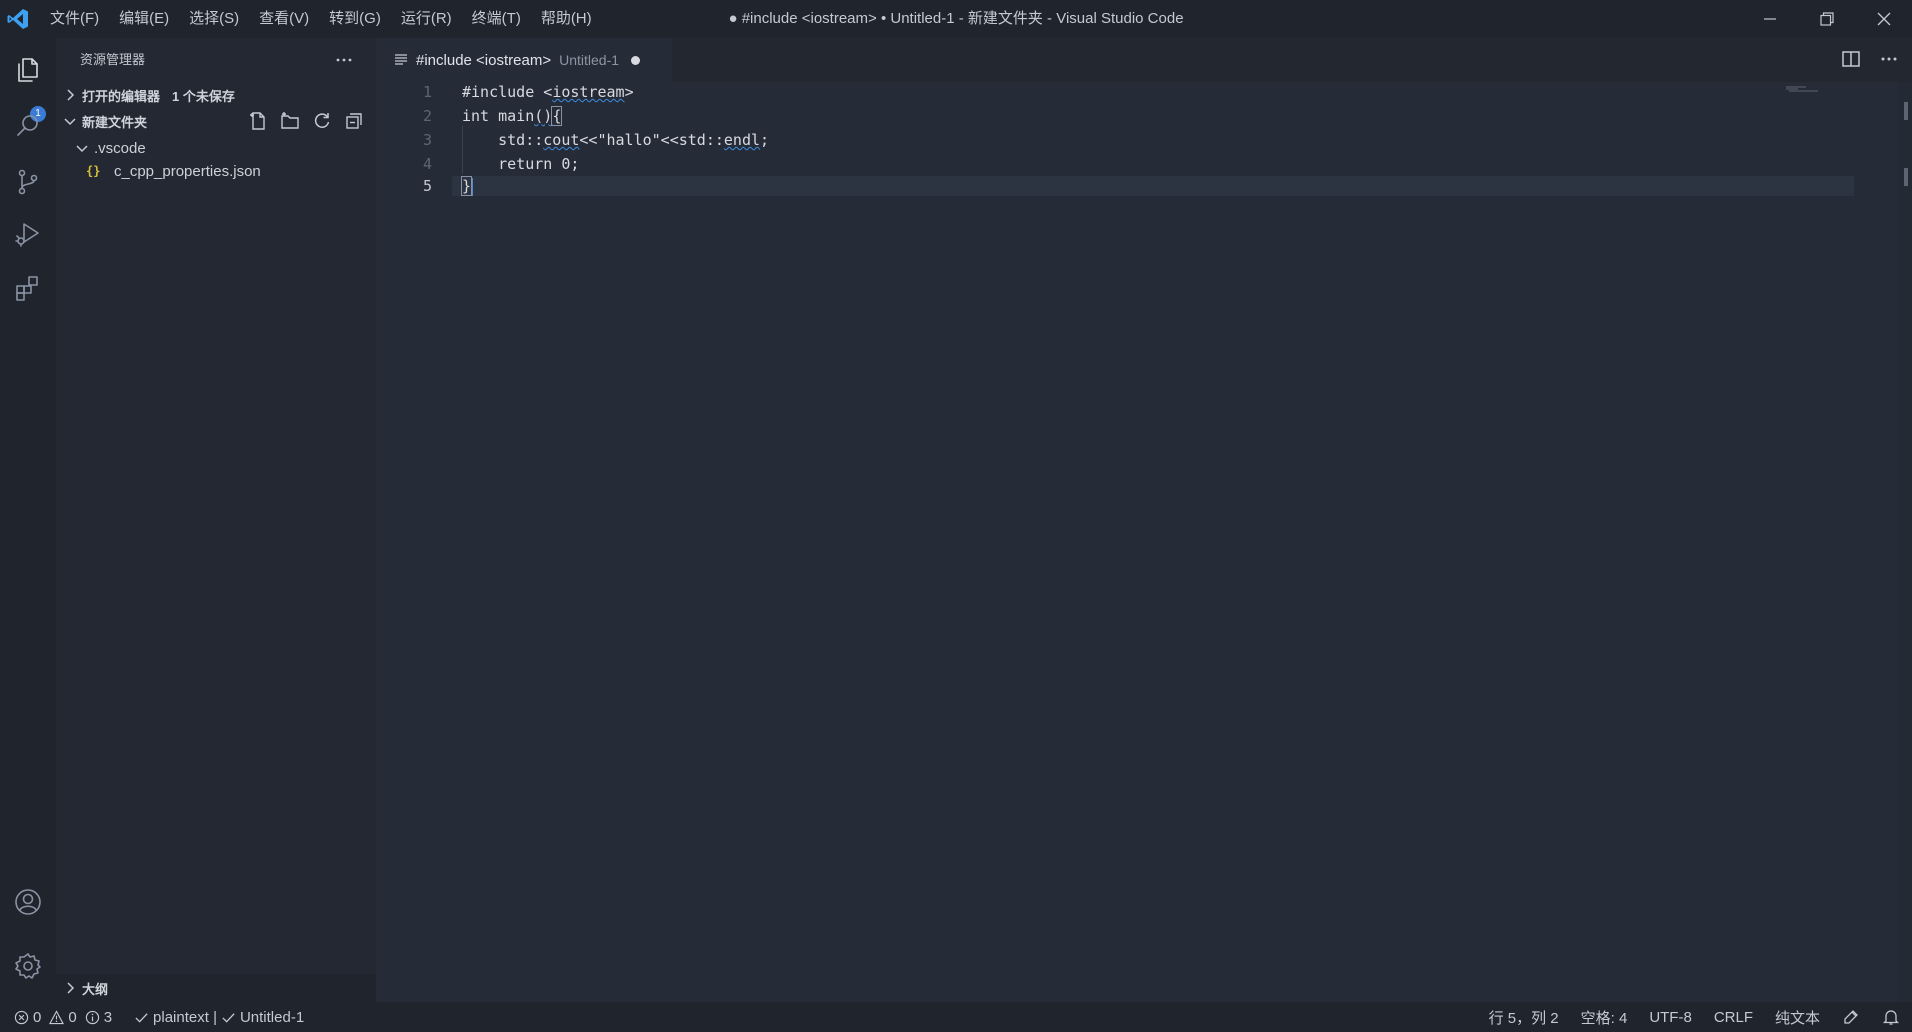 This screenshot has height=1032, width=1912. What do you see at coordinates (28, 70) in the screenshot?
I see `explorer-icon` at bounding box center [28, 70].